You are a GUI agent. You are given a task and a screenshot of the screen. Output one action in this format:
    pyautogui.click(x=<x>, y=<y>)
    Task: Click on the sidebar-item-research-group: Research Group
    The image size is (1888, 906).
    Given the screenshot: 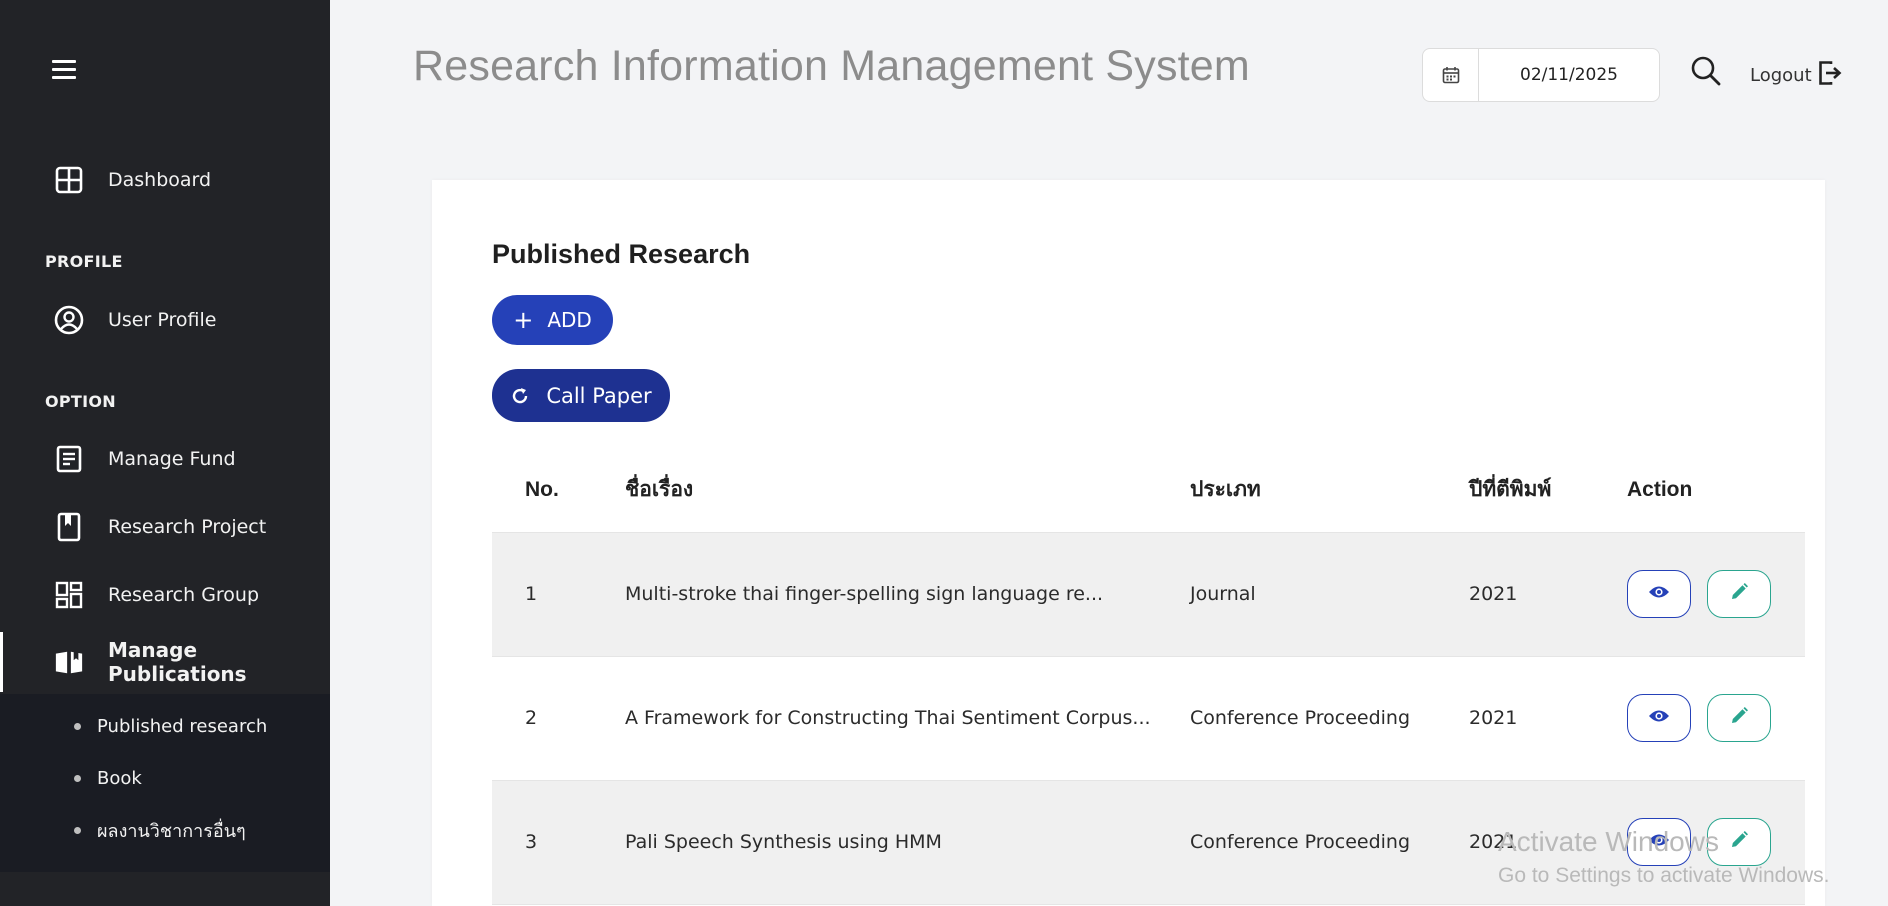 What is the action you would take?
    pyautogui.click(x=165, y=595)
    